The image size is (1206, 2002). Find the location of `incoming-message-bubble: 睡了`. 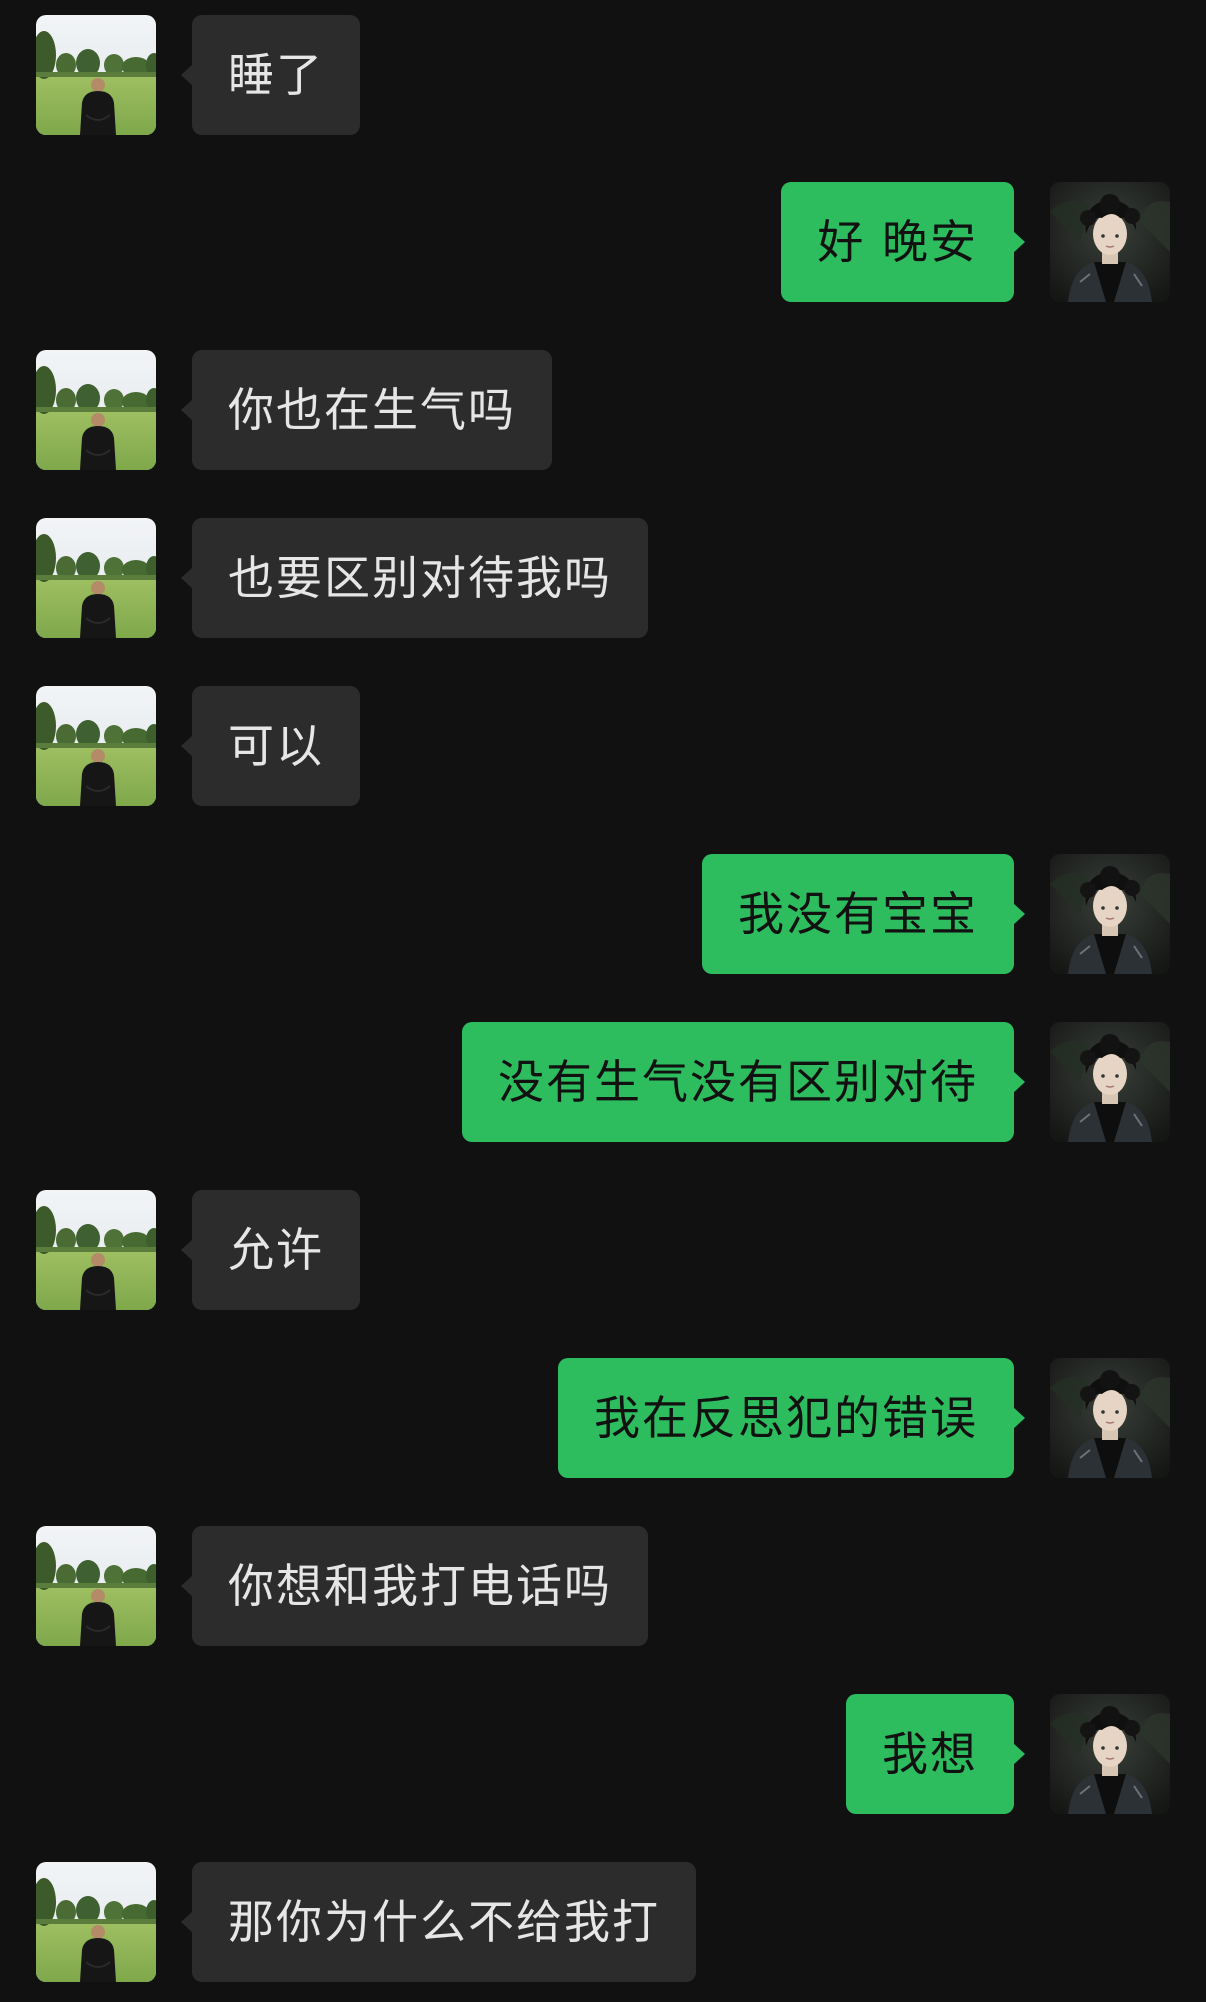

incoming-message-bubble: 睡了 is located at coordinates (270, 75).